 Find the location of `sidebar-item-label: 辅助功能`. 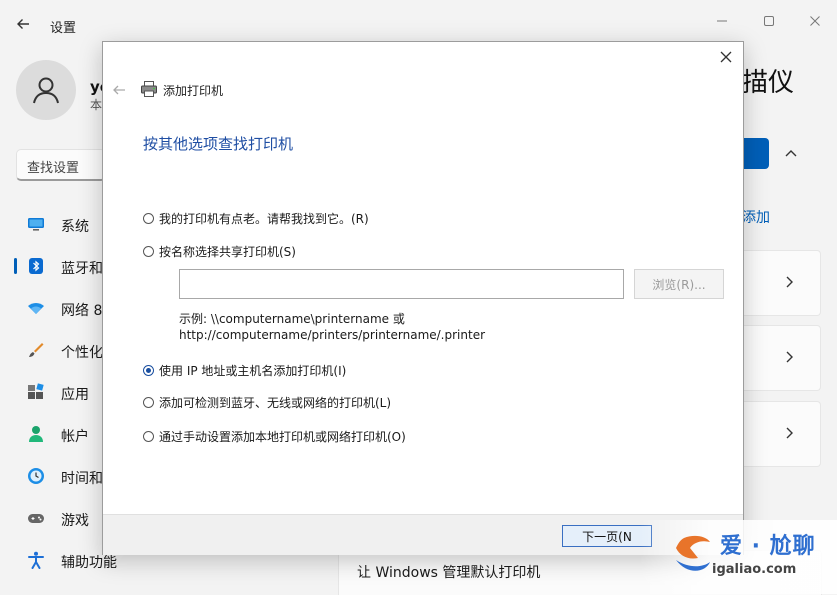

sidebar-item-label: 辅助功能 is located at coordinates (89, 563).